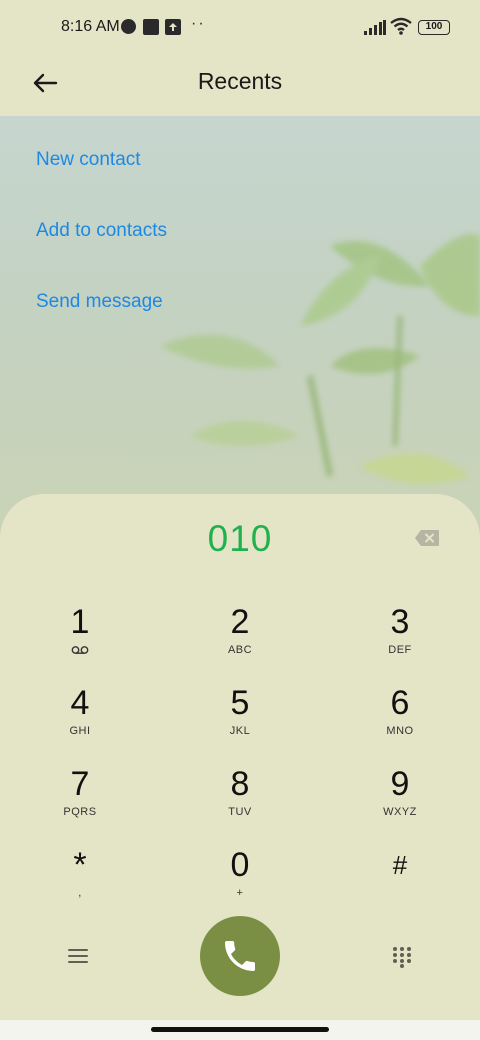  I want to click on navigation-bar, so click(240, 1030).